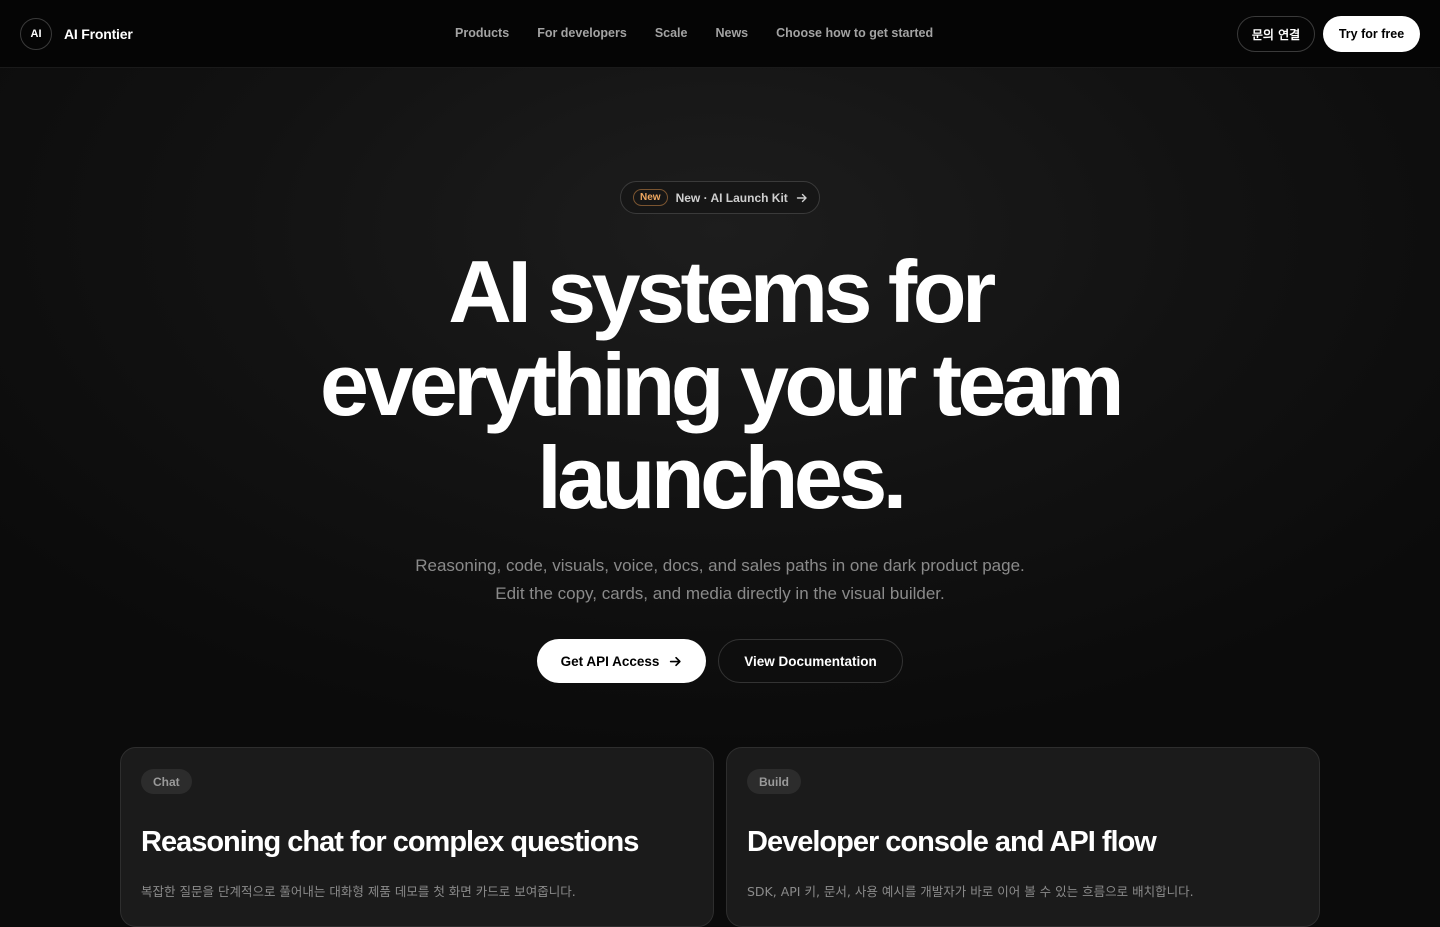 The image size is (1440, 927). I want to click on nav-link-news: News, so click(731, 33).